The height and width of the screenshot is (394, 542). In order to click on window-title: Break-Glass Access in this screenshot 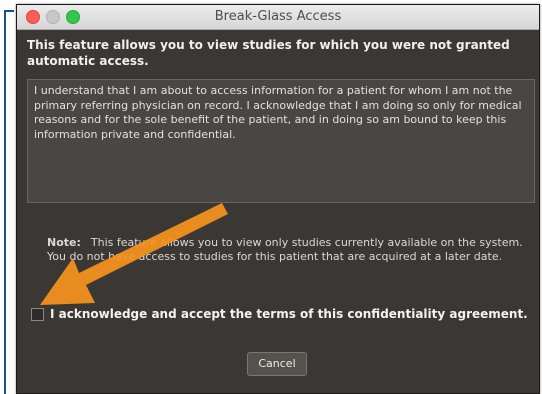, I will do `click(278, 16)`.